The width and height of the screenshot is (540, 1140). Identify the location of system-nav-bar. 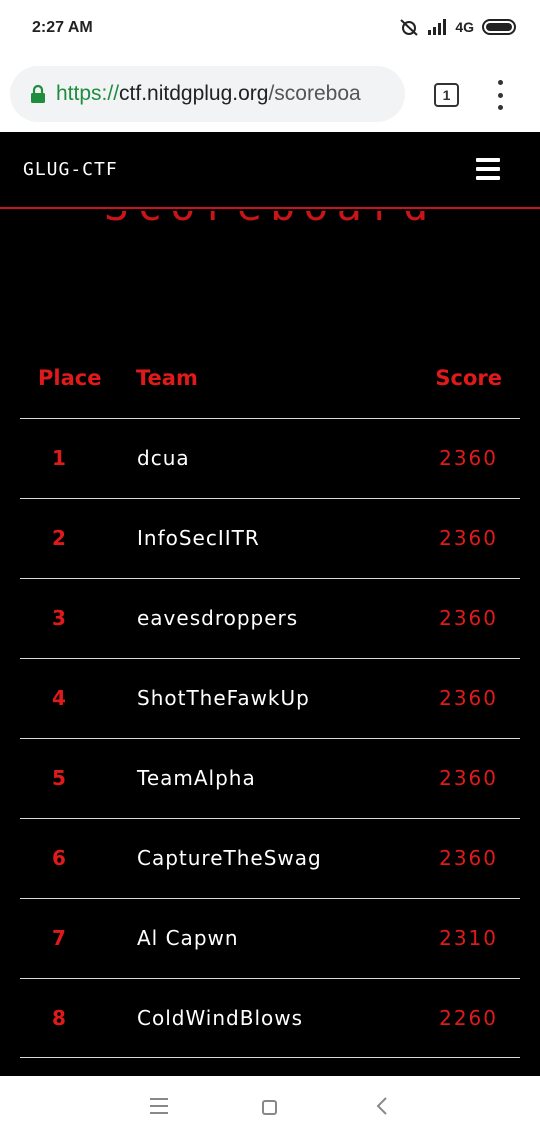
(270, 1108).